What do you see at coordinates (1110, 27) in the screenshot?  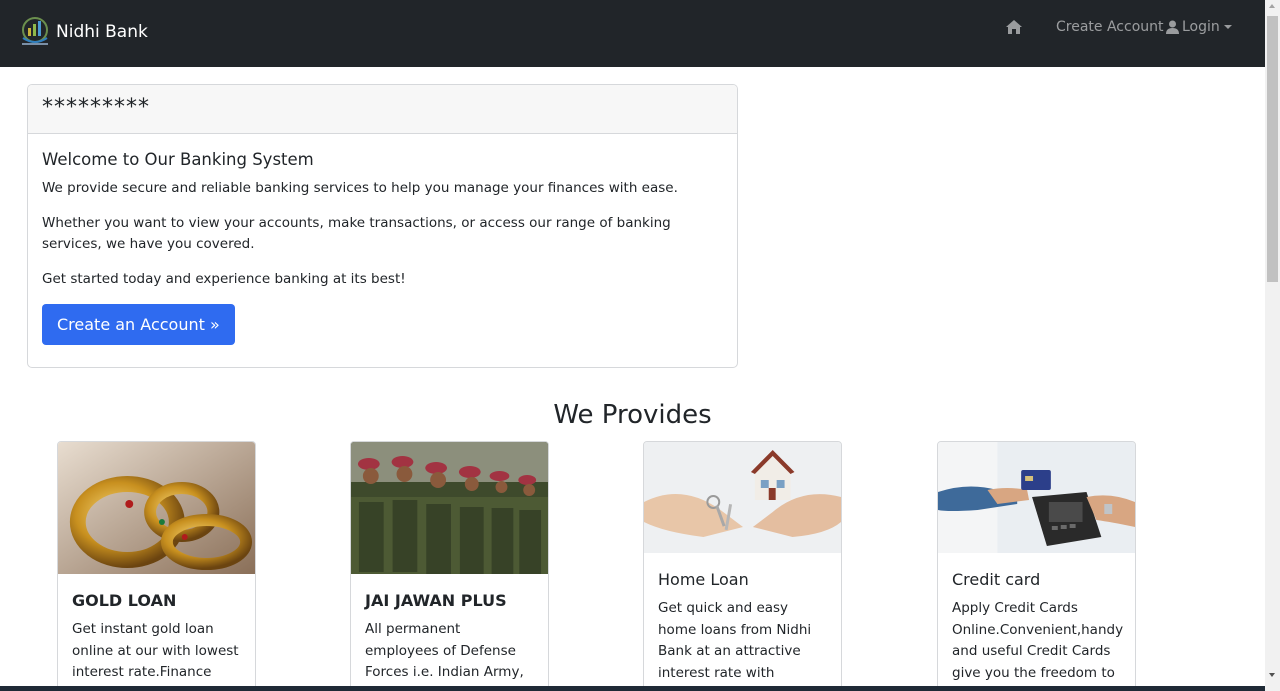 I see `nav-create-account-link: Create Account` at bounding box center [1110, 27].